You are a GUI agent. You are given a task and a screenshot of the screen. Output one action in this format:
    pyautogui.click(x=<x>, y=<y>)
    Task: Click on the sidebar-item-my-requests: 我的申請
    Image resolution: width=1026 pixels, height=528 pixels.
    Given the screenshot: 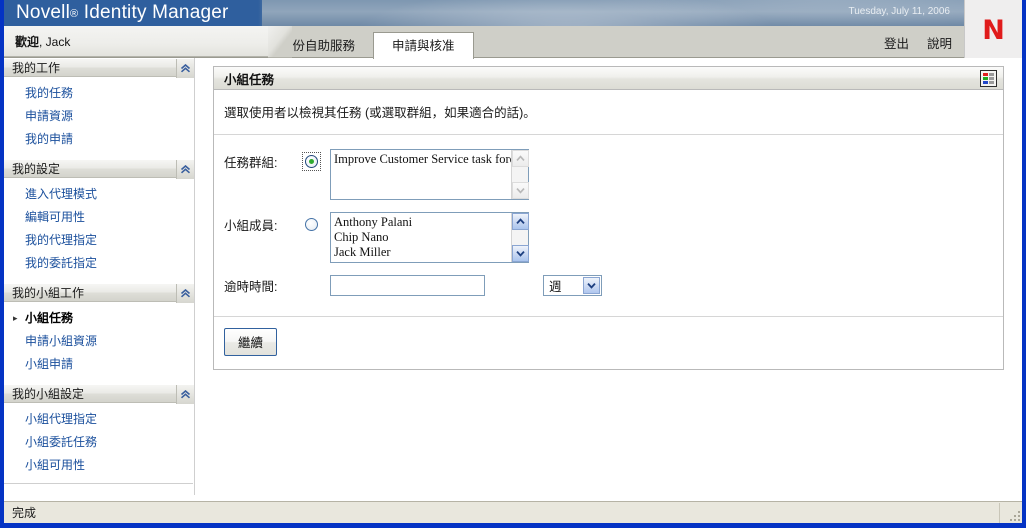 What is the action you would take?
    pyautogui.click(x=99, y=139)
    